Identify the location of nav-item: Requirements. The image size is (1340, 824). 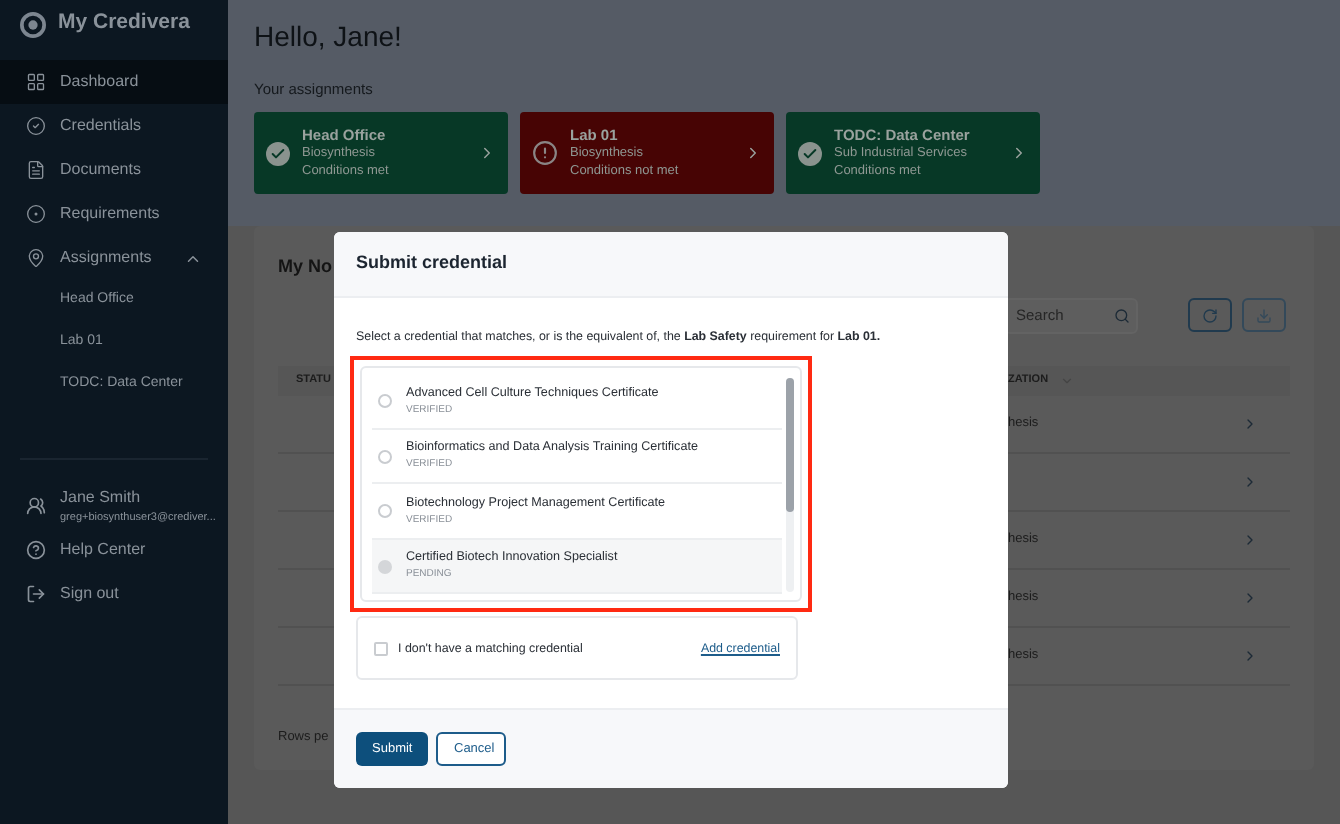
(114, 214).